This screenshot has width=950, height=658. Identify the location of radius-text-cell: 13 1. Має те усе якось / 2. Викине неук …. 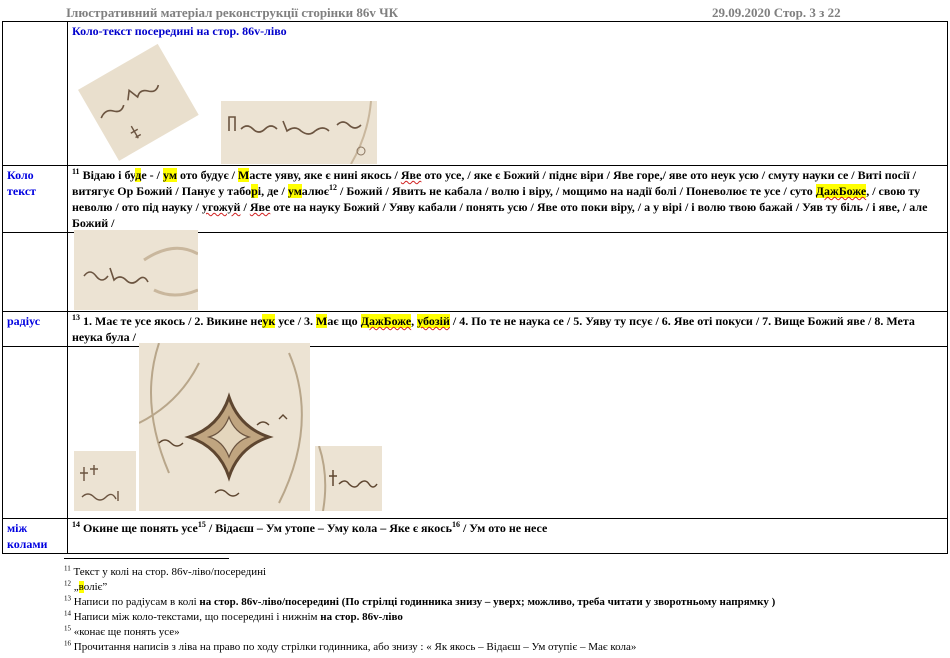
(507, 329).